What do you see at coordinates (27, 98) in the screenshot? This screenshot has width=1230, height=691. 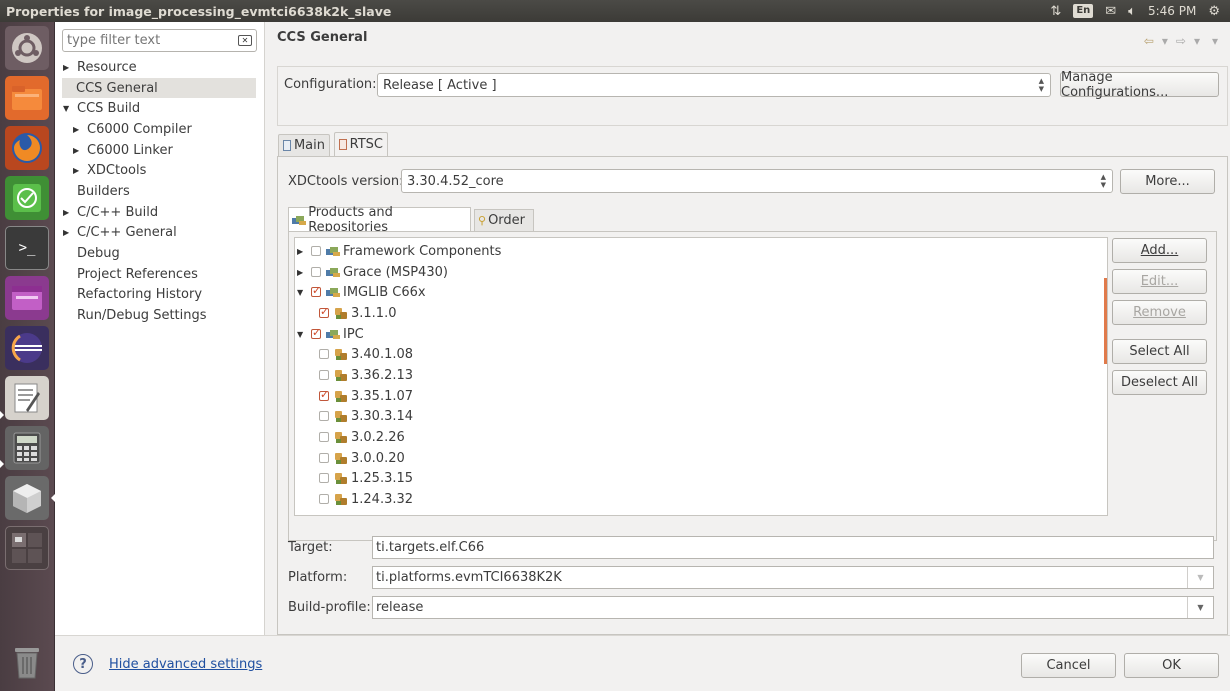 I see `files-icon` at bounding box center [27, 98].